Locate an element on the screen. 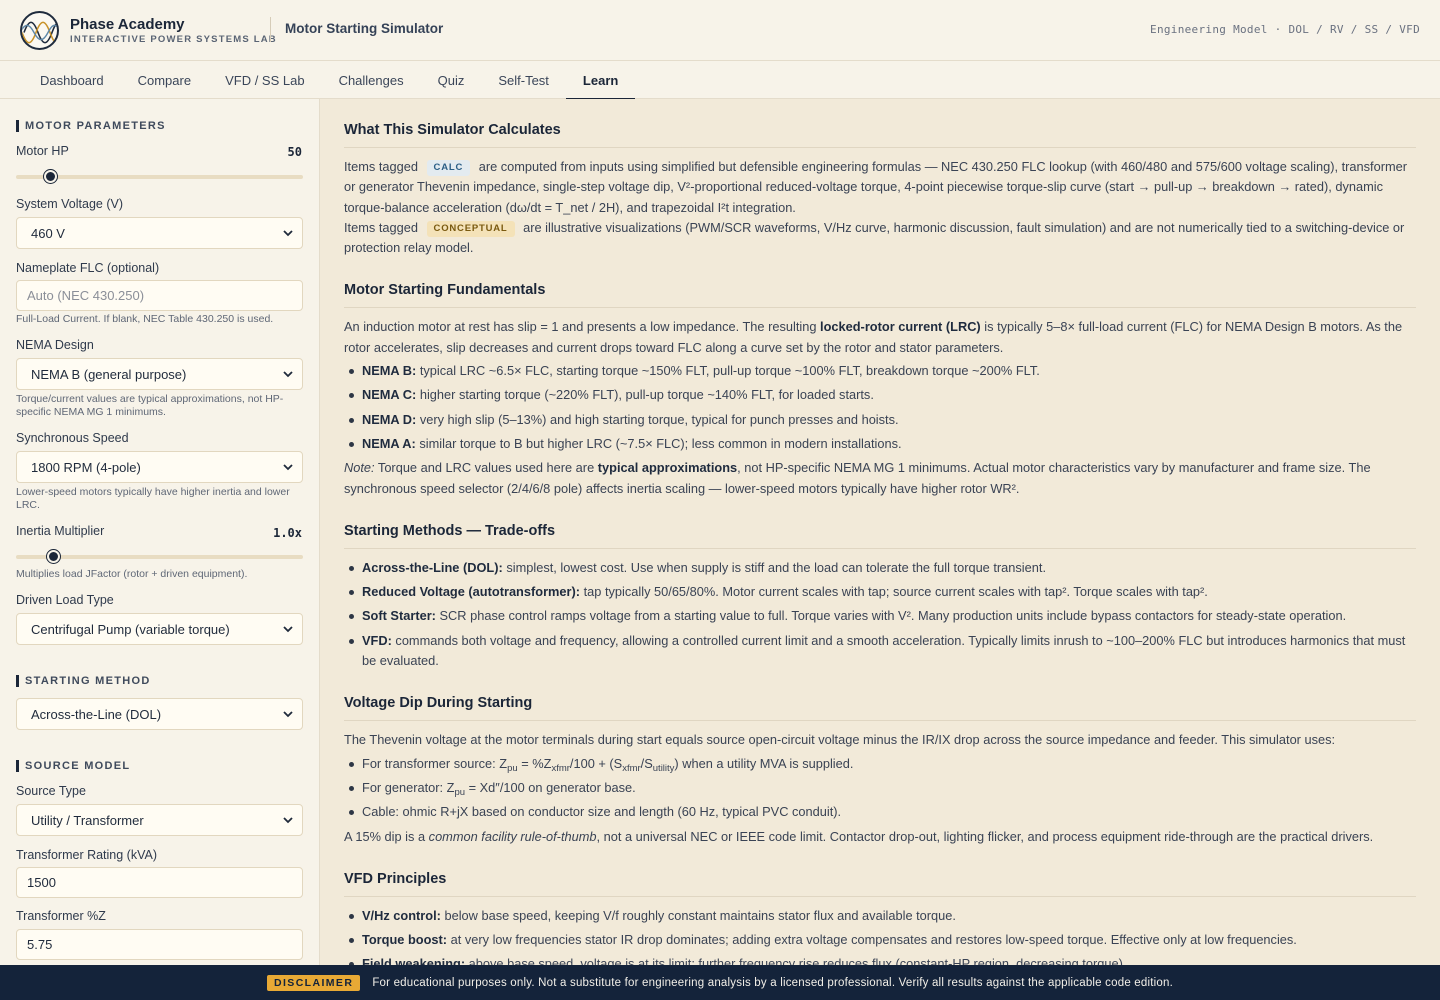 This screenshot has height=1000, width=1440. source-model-heading: SOURCE MODEL is located at coordinates (73, 766).